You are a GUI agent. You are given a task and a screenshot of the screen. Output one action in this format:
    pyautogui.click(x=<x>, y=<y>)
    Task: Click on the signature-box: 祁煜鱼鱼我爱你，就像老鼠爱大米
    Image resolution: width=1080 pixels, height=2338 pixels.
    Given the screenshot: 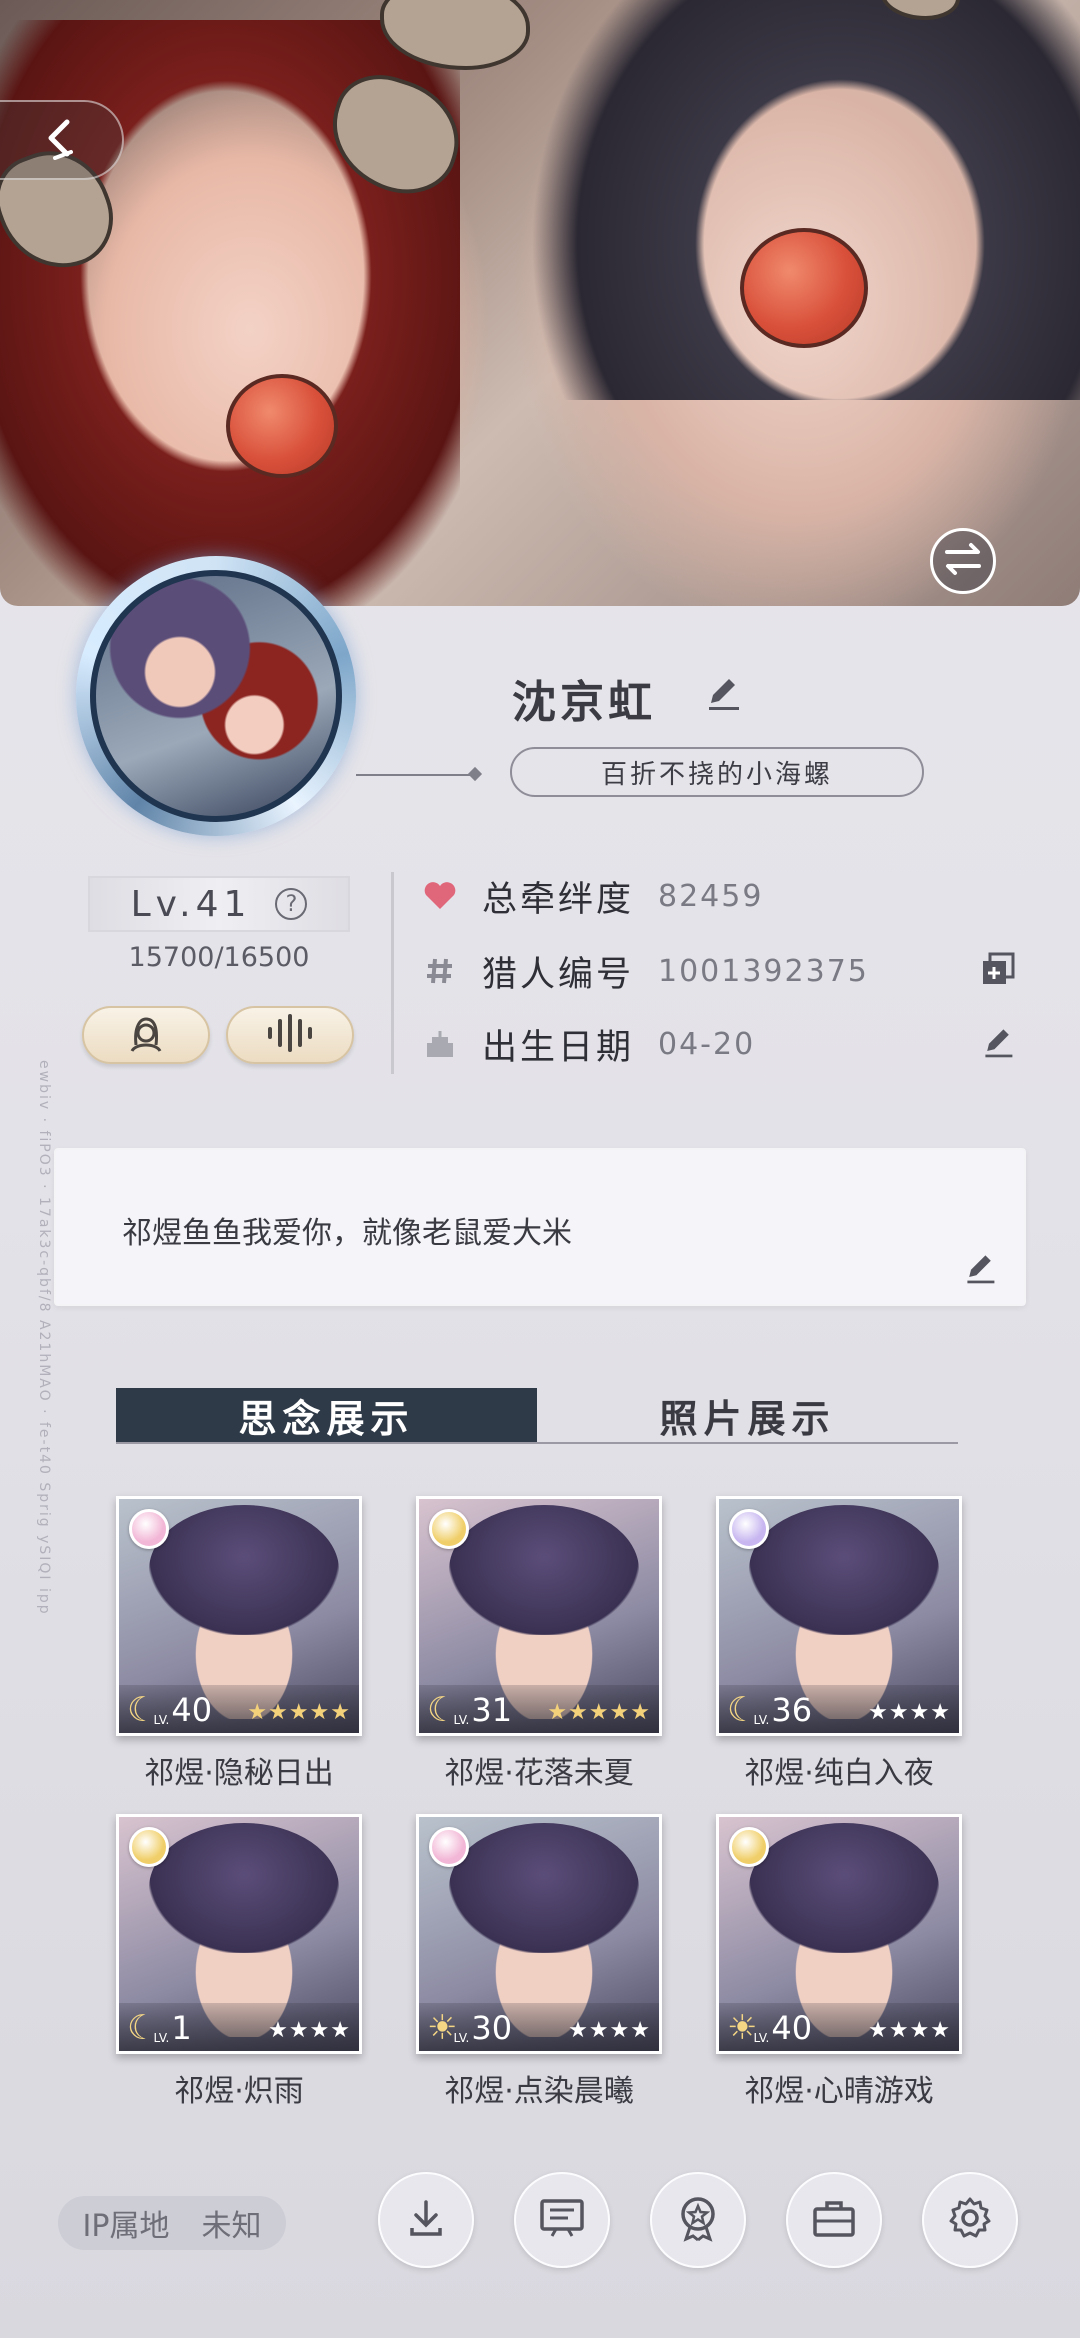 What is the action you would take?
    pyautogui.click(x=540, y=1227)
    